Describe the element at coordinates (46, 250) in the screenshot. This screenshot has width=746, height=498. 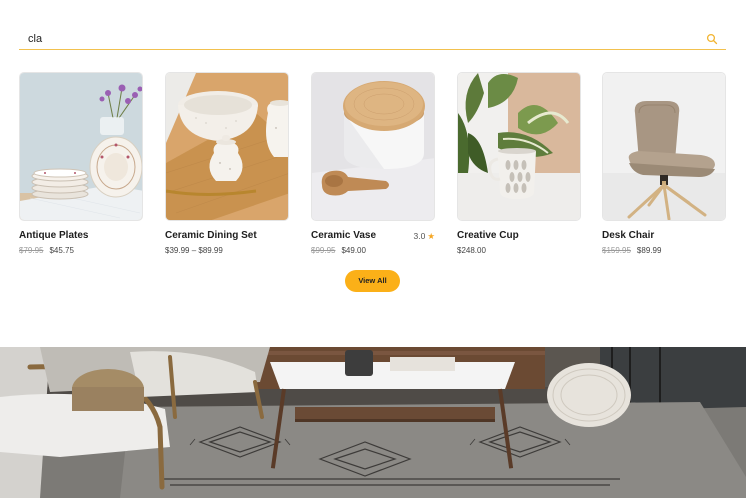
I see `product-price: $79.95 $45.75` at that location.